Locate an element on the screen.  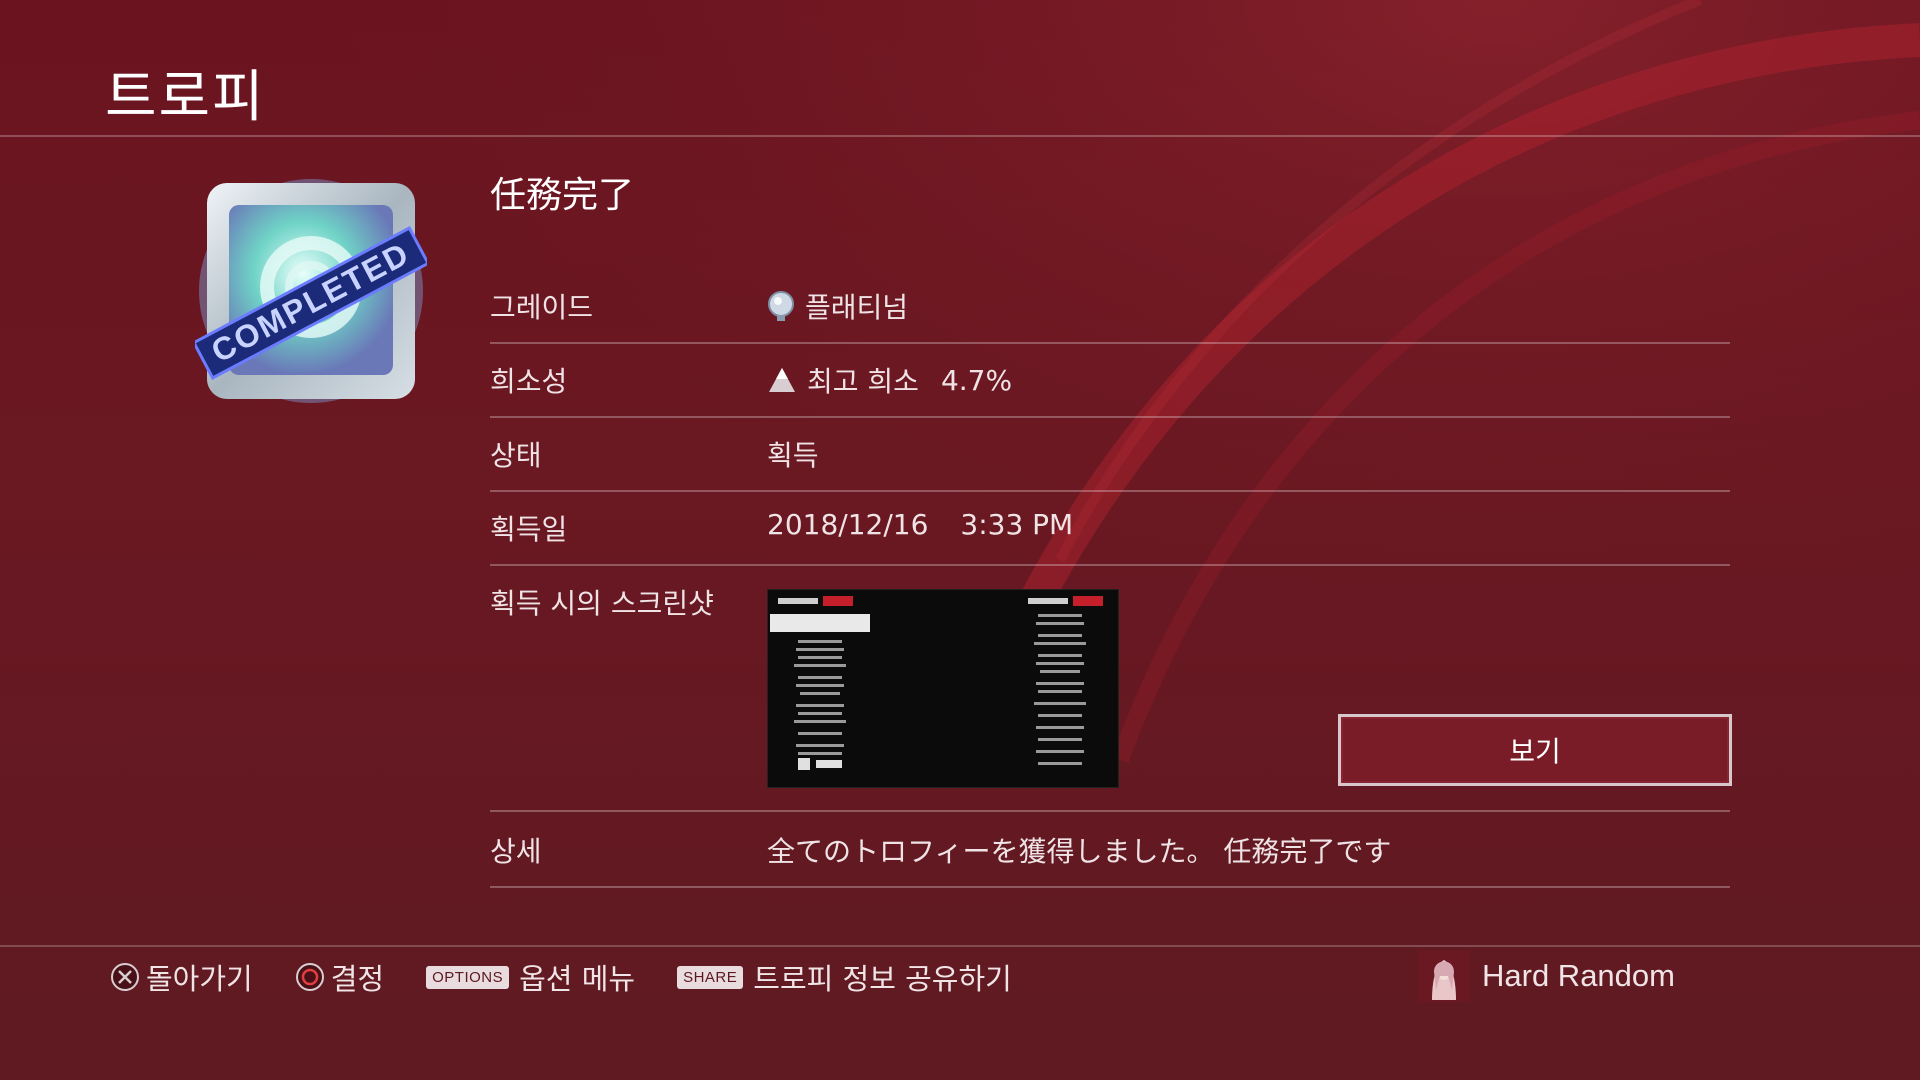
trophy-screenshot-thumbnail is located at coordinates (943, 688).